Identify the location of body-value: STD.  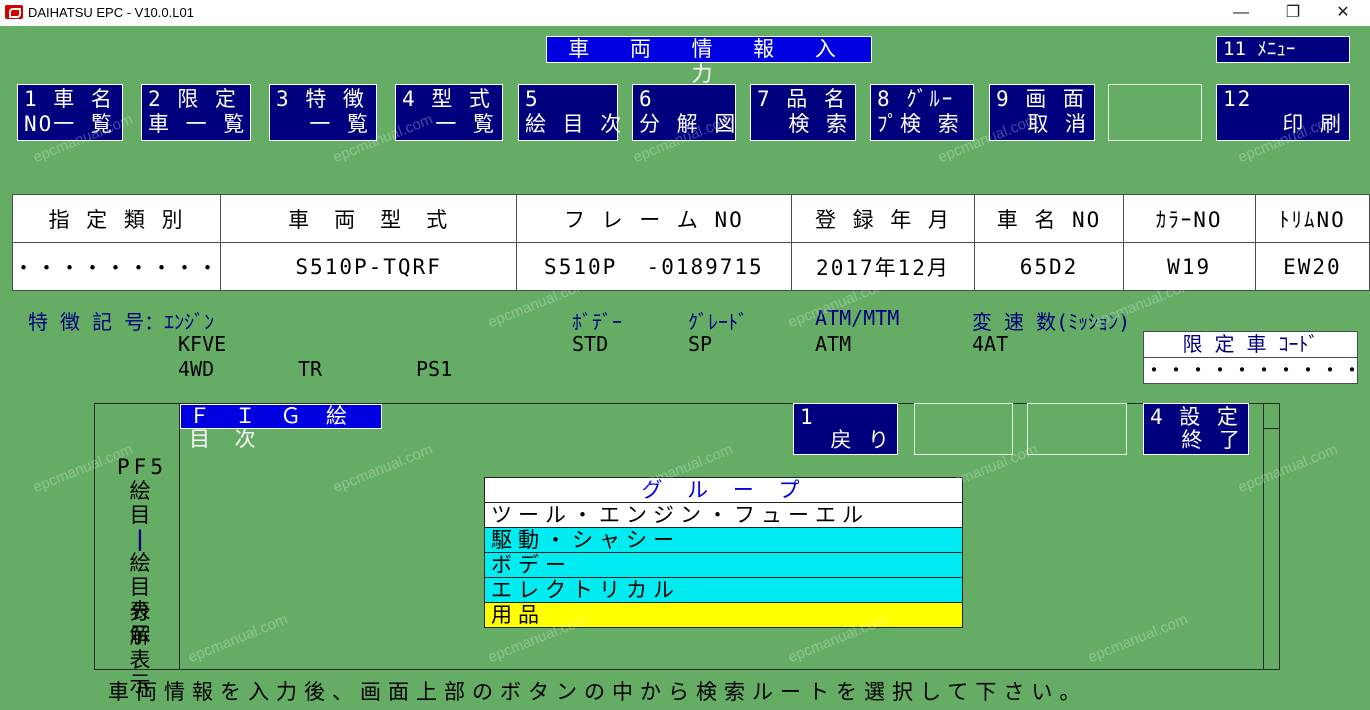
(590, 344).